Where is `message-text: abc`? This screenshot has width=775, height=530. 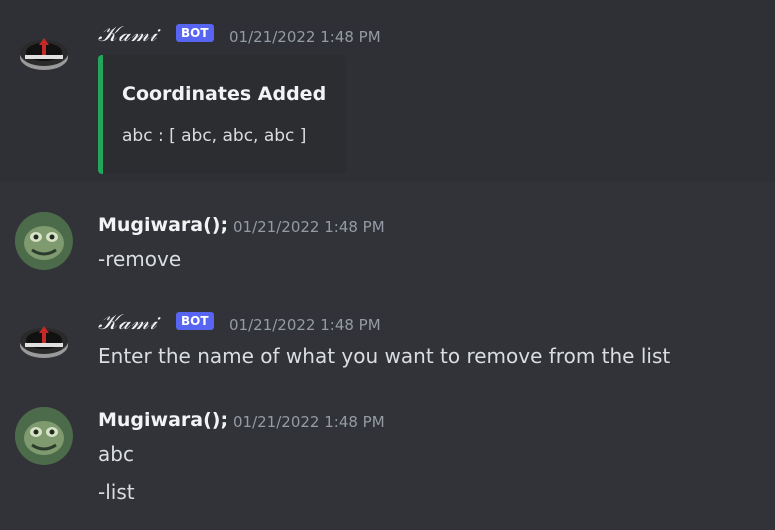 message-text: abc is located at coordinates (116, 454).